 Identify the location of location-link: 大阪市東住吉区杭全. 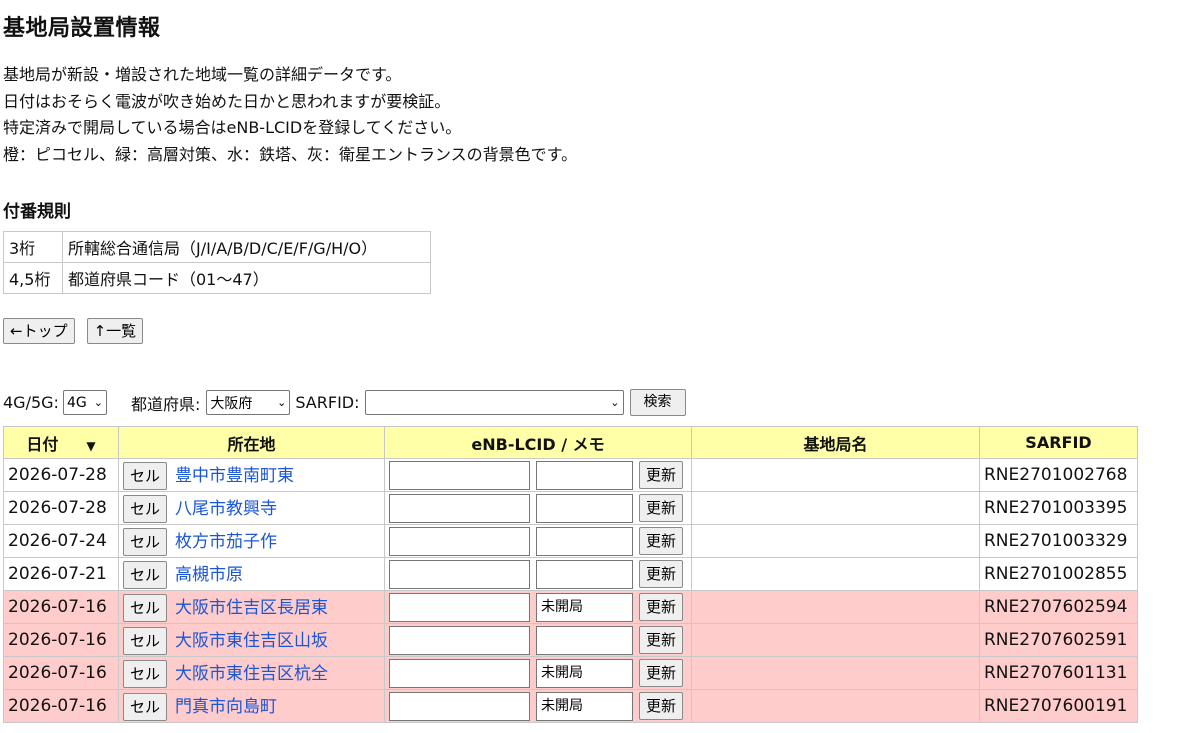
(251, 674).